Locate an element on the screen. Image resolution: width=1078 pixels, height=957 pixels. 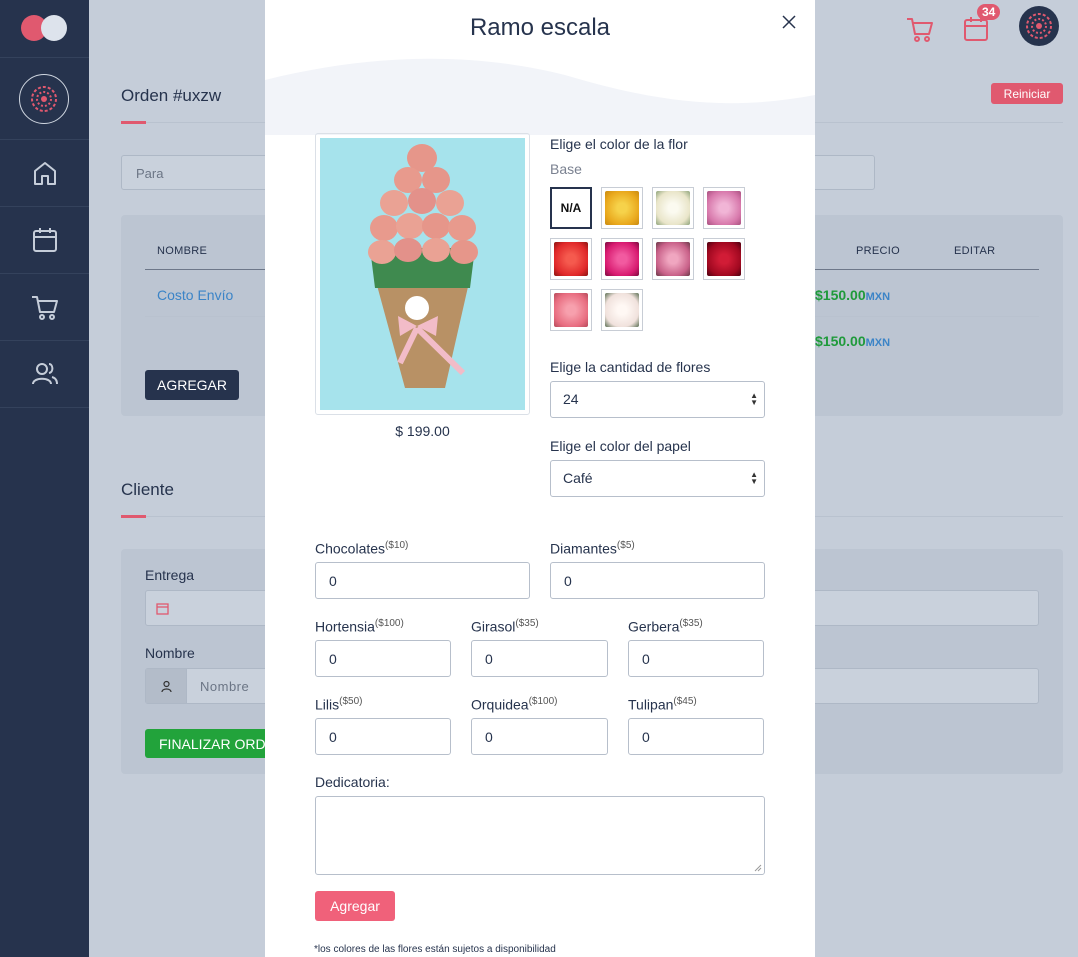
paper-label: Elige el color del papel is located at coordinates (620, 446).